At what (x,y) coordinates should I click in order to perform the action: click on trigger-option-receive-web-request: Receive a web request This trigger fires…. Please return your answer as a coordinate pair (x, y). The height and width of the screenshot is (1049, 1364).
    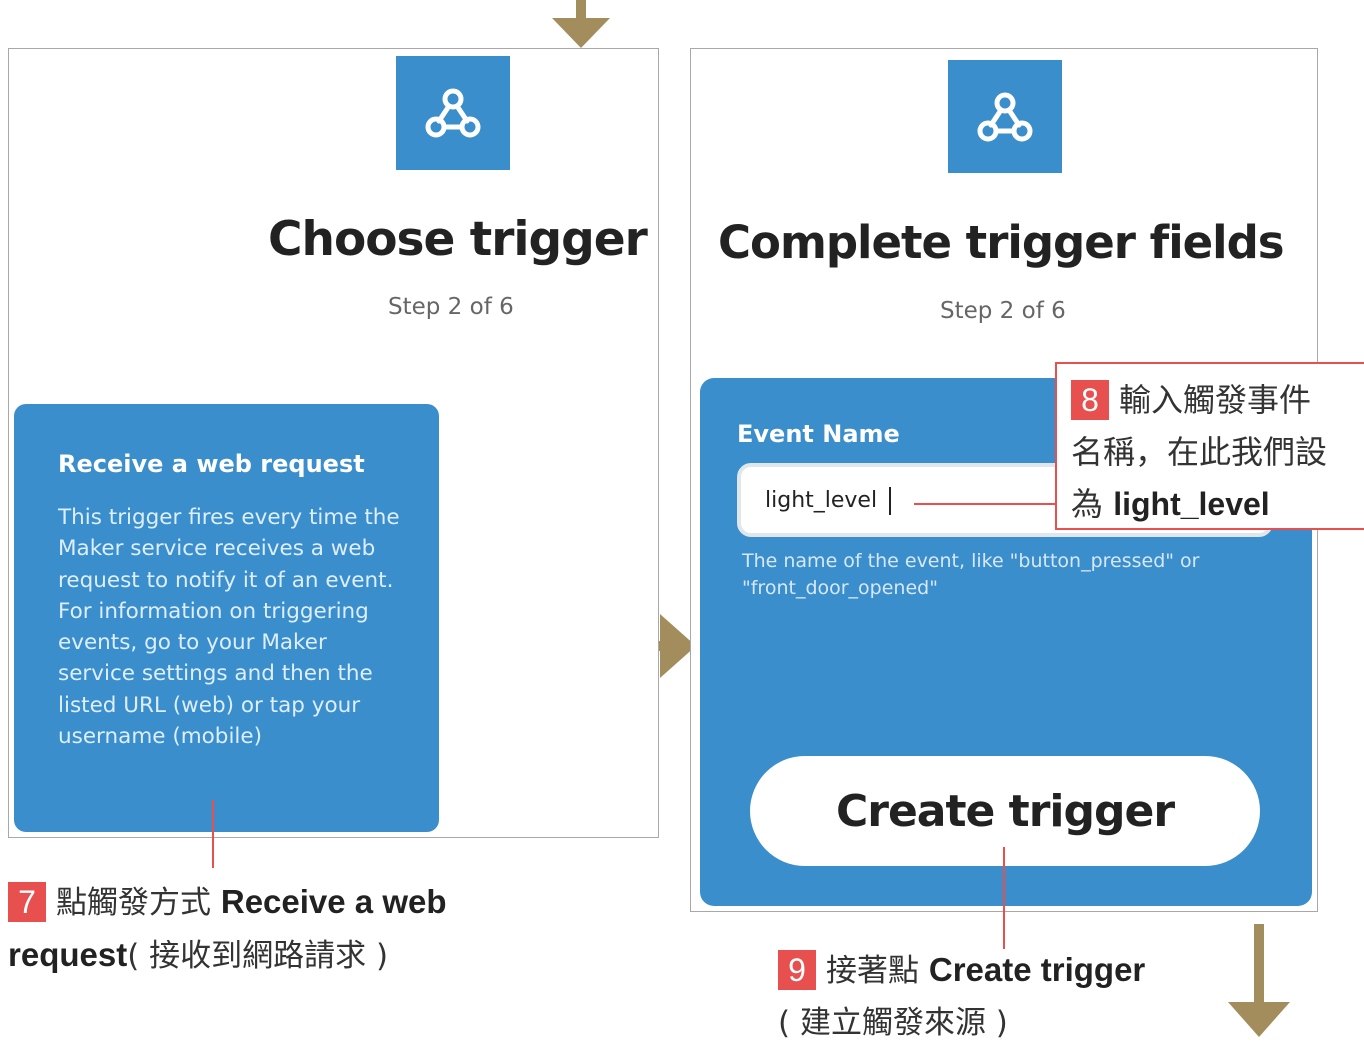
    Looking at the image, I should click on (226, 618).